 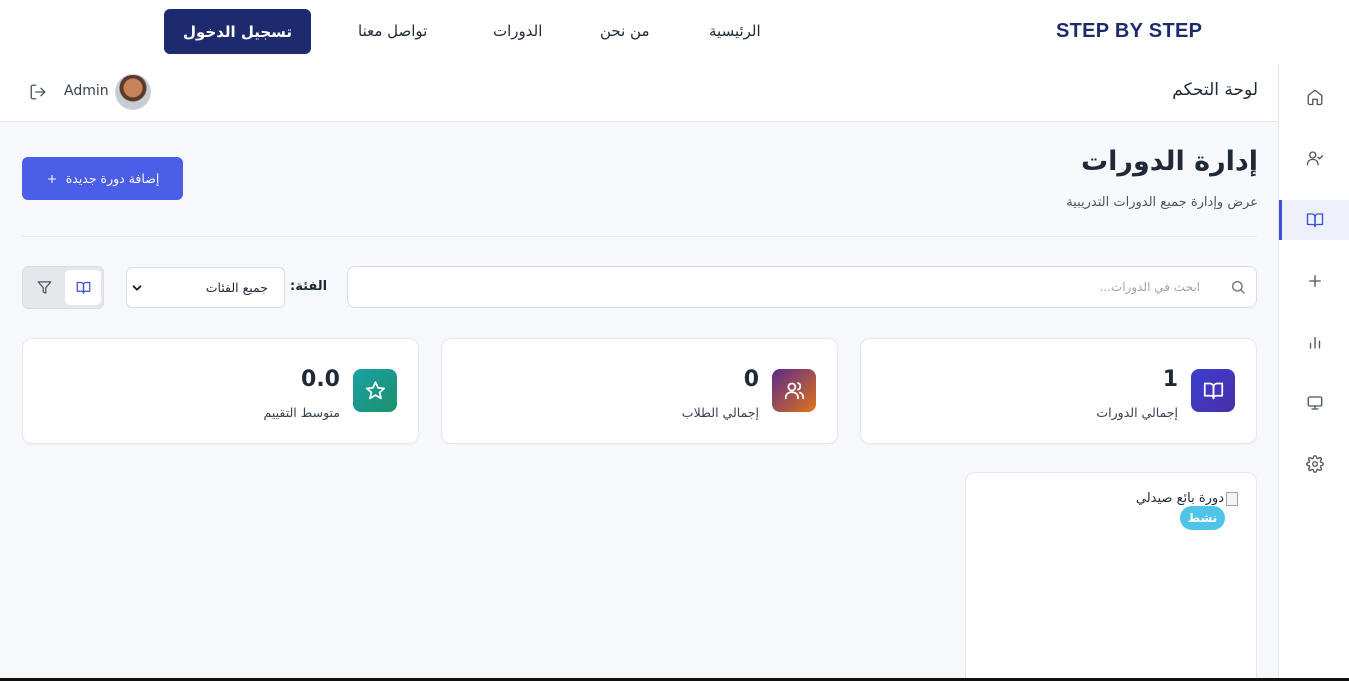 I want to click on brand-logo: STEP BY STEP, so click(x=1129, y=31).